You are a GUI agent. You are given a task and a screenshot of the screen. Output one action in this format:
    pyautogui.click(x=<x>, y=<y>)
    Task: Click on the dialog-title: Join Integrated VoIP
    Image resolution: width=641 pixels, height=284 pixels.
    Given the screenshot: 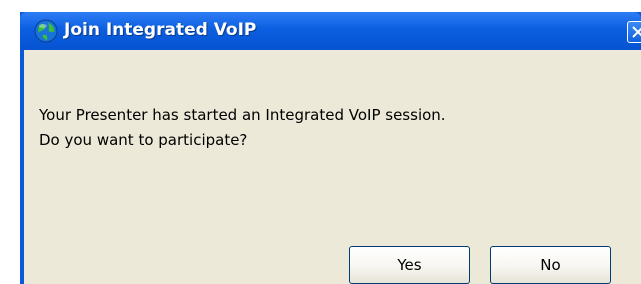 What is the action you would take?
    pyautogui.click(x=160, y=30)
    